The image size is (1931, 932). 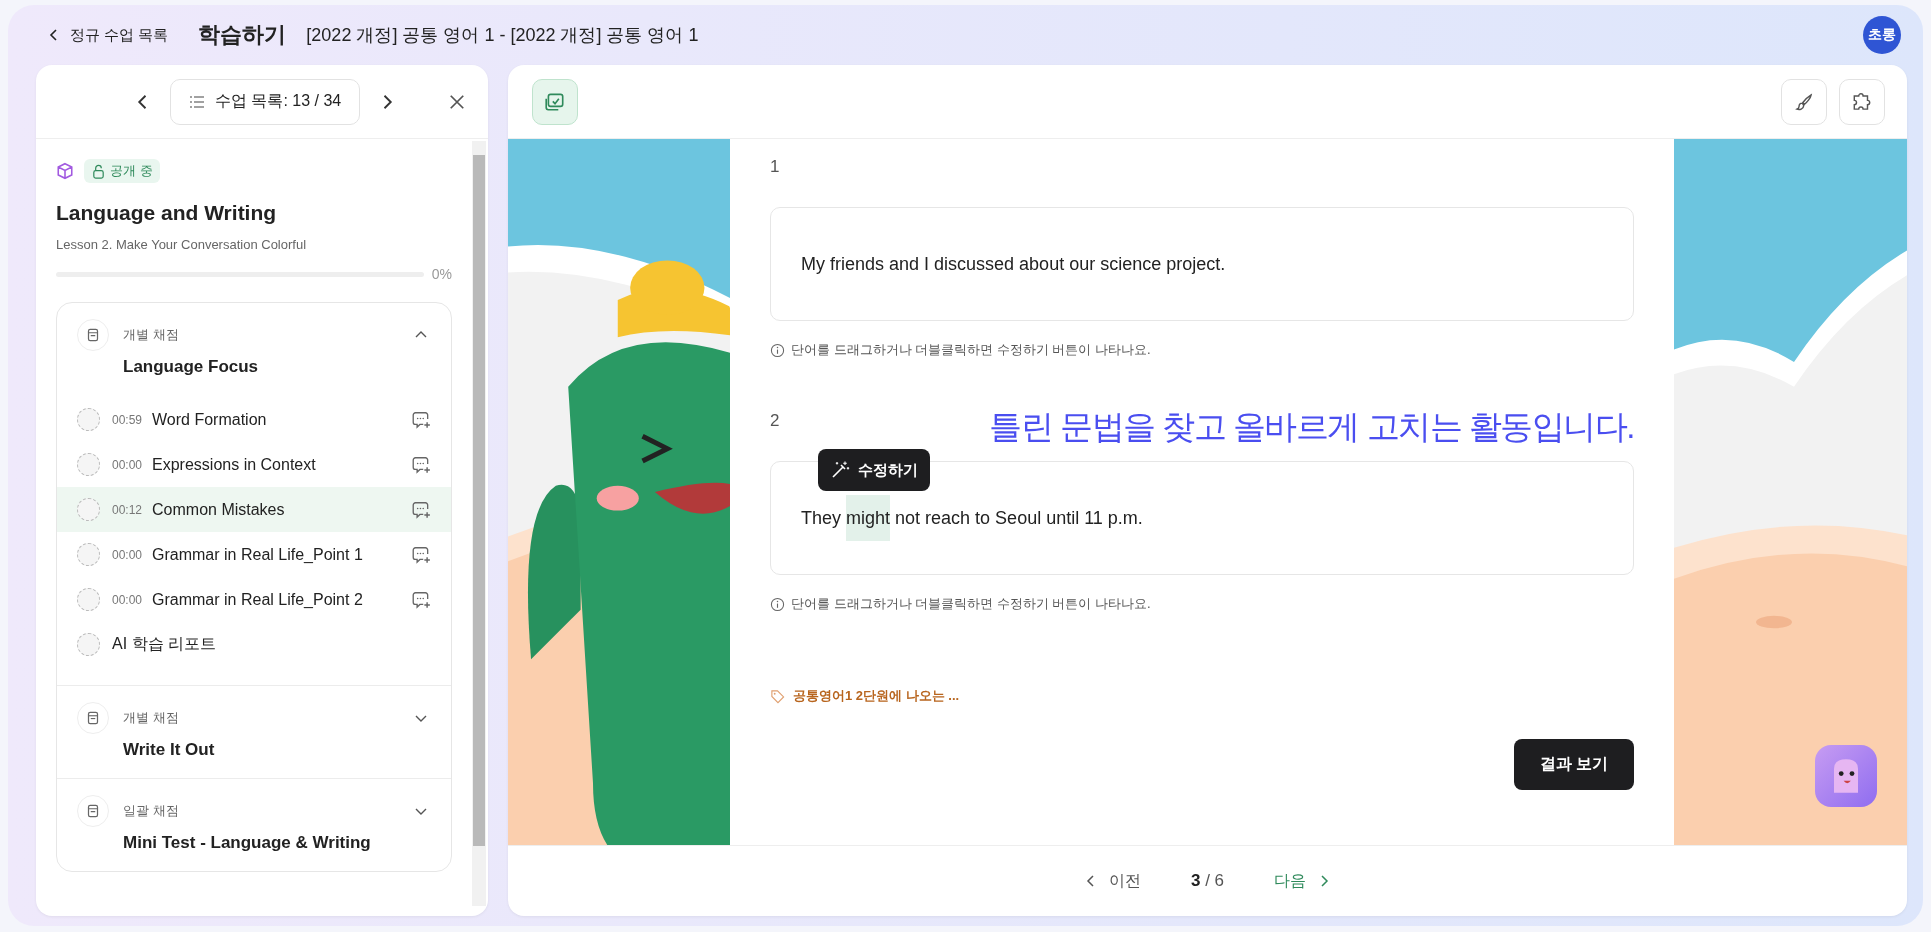 What do you see at coordinates (191, 367) in the screenshot?
I see `section-title: Language Focus` at bounding box center [191, 367].